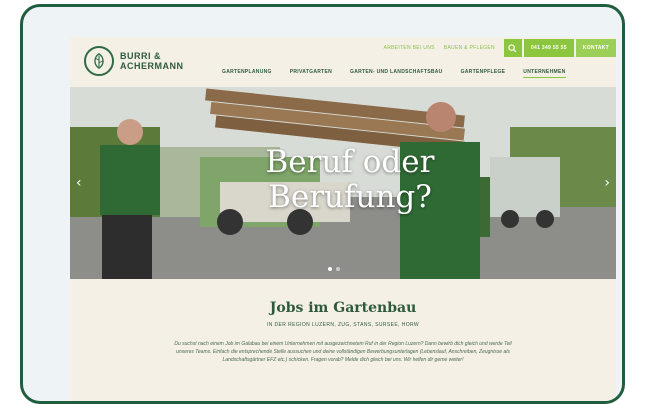 The height and width of the screenshot is (404, 649). I want to click on search-button, so click(512, 48).